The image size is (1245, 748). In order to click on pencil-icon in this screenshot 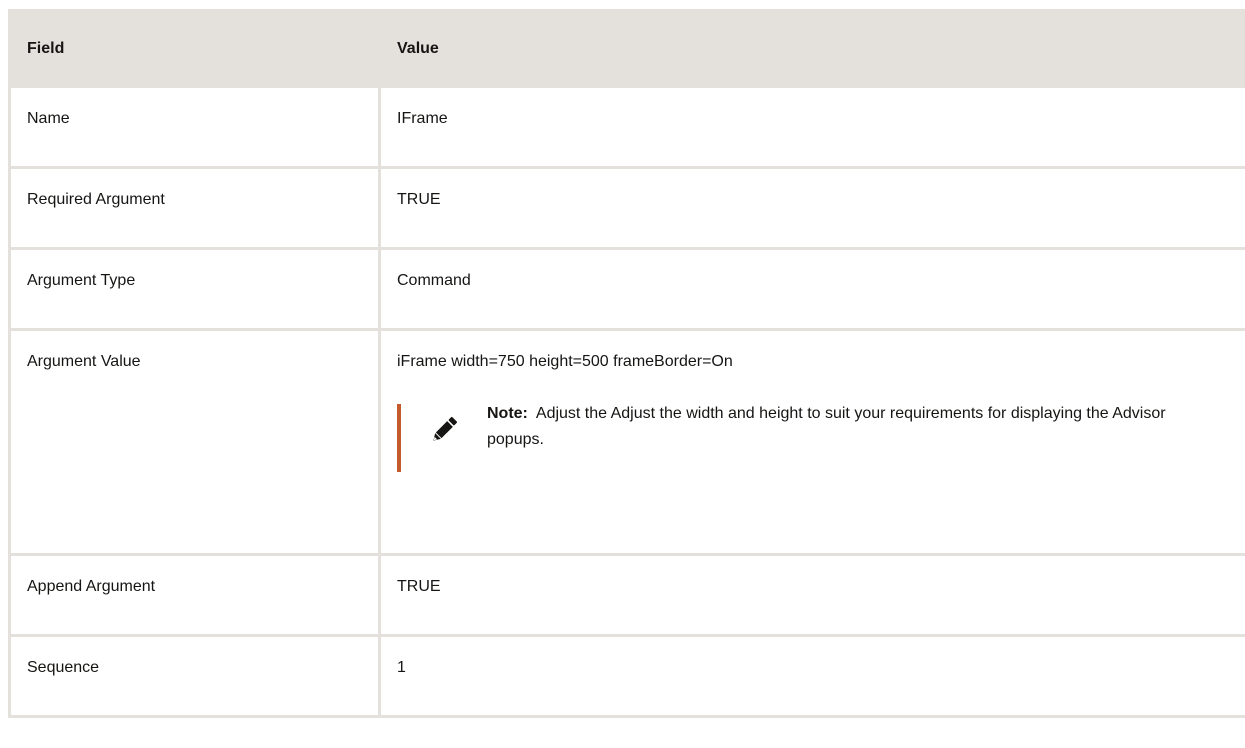, I will do `click(444, 430)`.